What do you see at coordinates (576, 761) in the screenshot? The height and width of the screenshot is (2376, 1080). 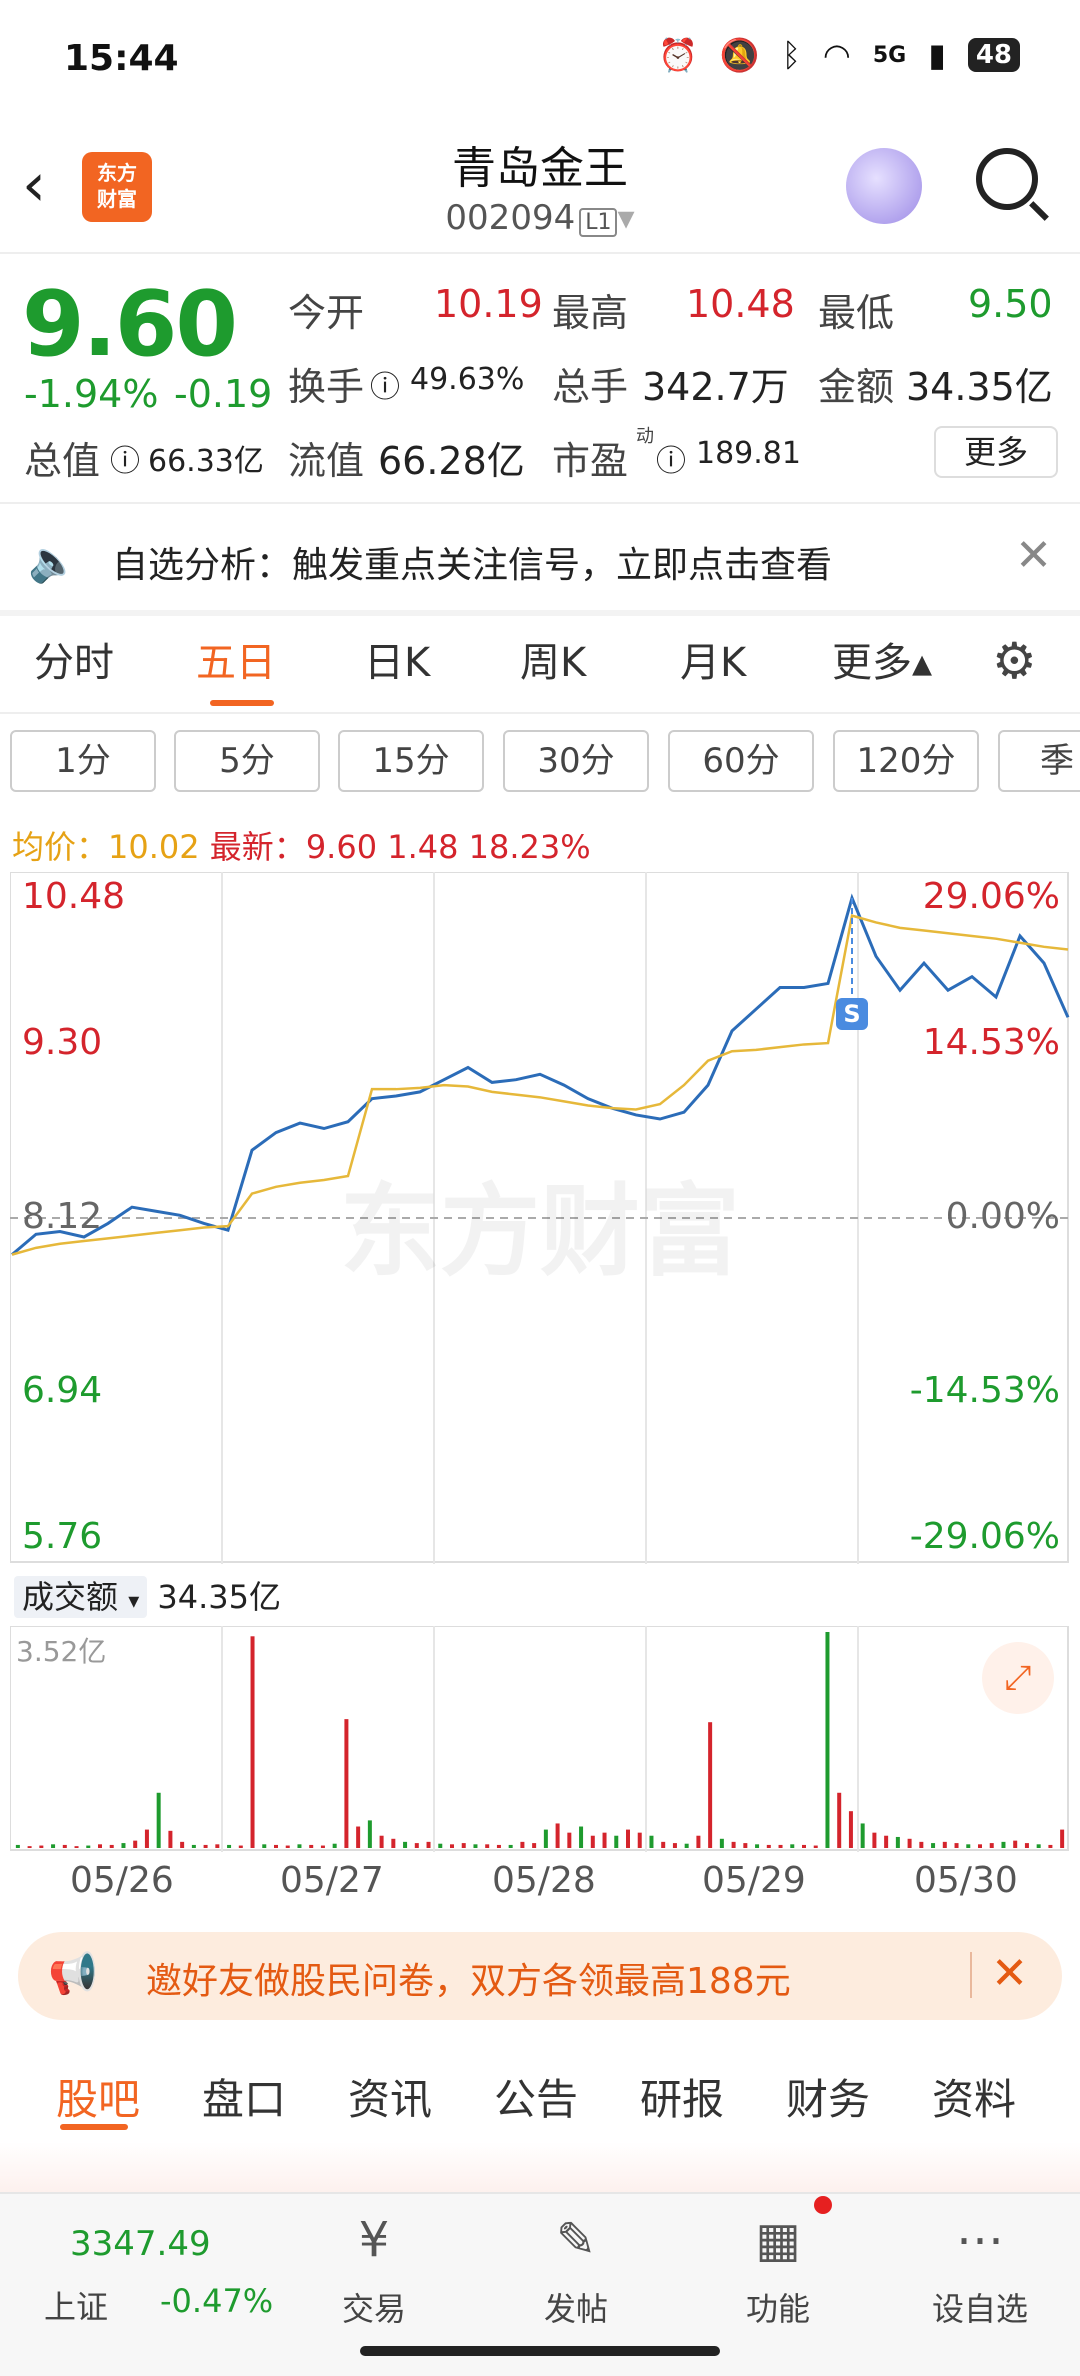 I see `period-30min: 30分` at bounding box center [576, 761].